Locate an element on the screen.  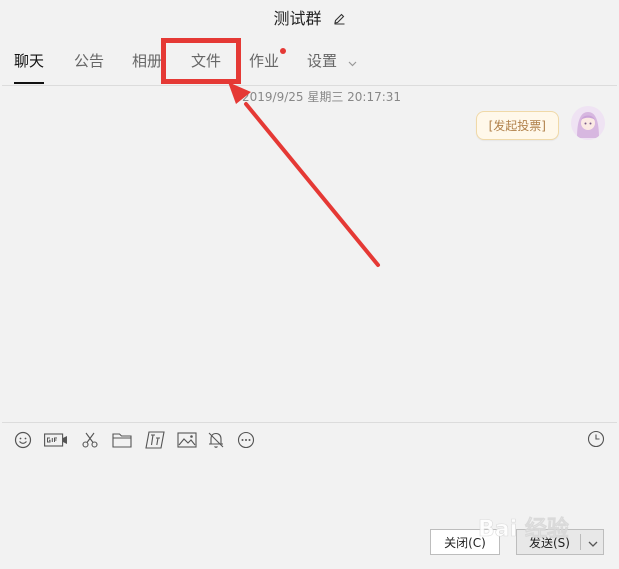
tab-files: 文件 is located at coordinates (206, 67).